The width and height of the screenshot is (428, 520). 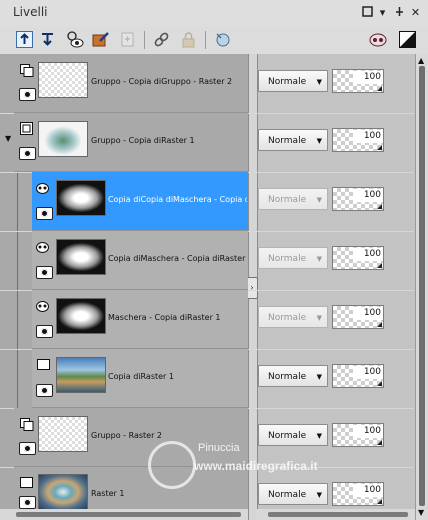 What do you see at coordinates (42, 247) in the screenshot?
I see `mask-layer-icon` at bounding box center [42, 247].